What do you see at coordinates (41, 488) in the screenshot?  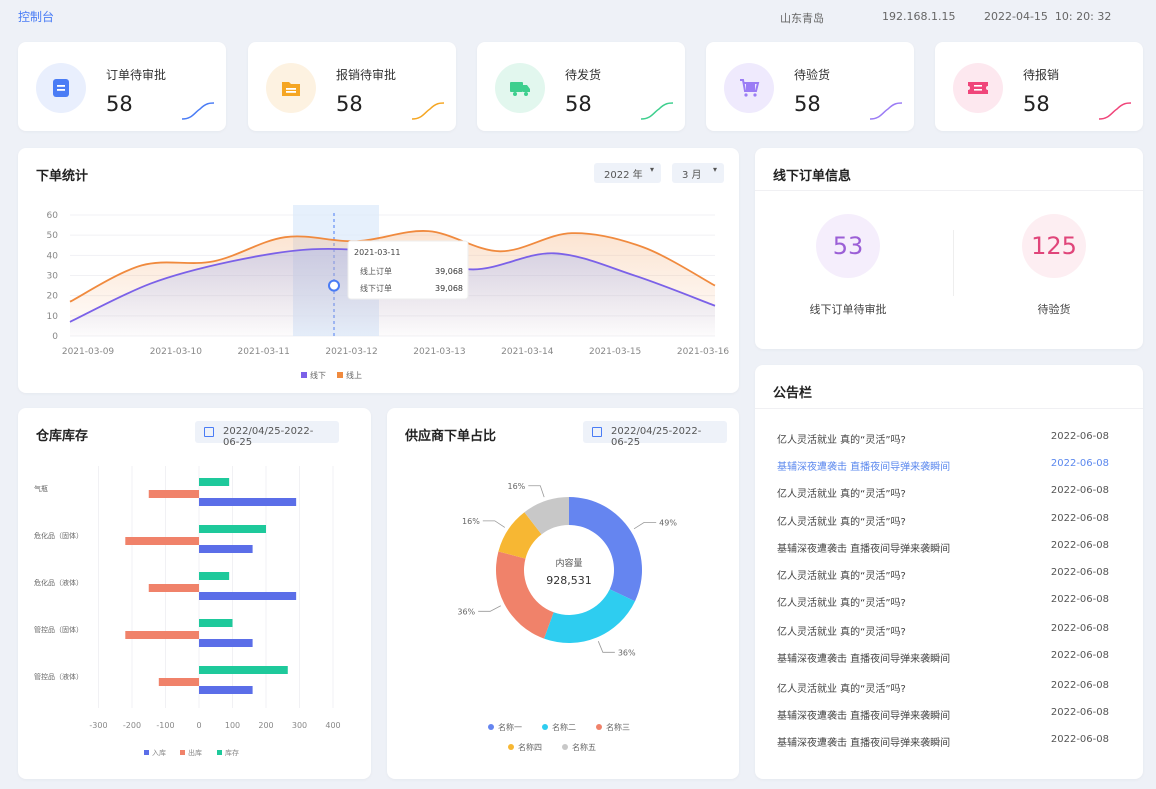 I see `category-label: 气瓶` at bounding box center [41, 488].